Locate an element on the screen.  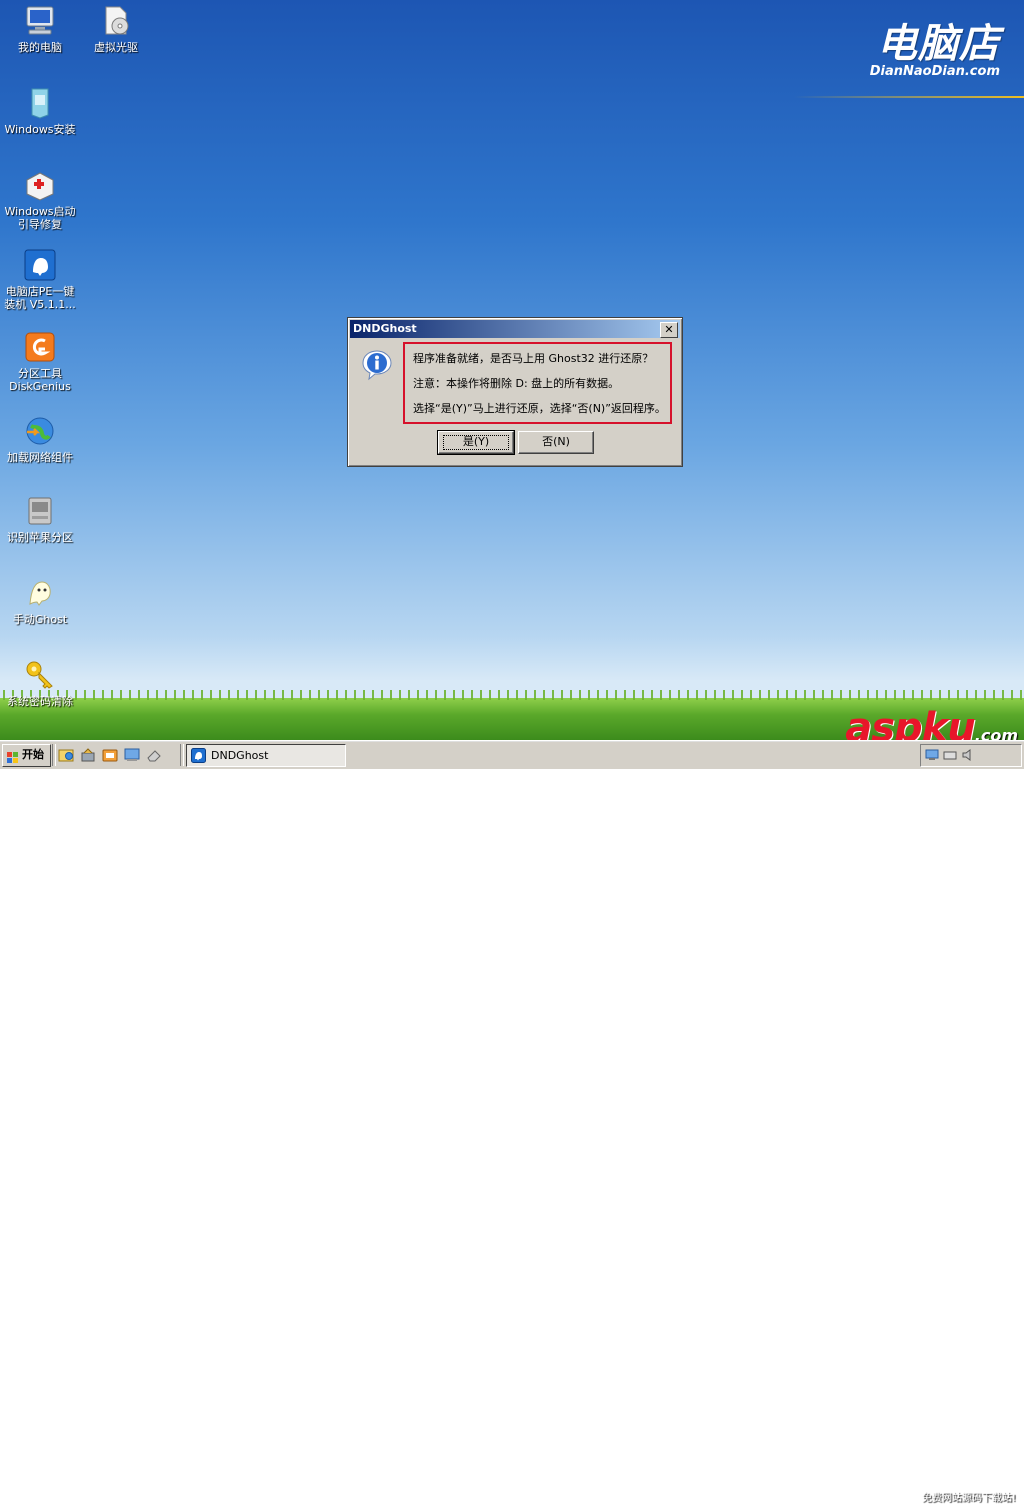
close-icon: ✕ is located at coordinates (669, 329).